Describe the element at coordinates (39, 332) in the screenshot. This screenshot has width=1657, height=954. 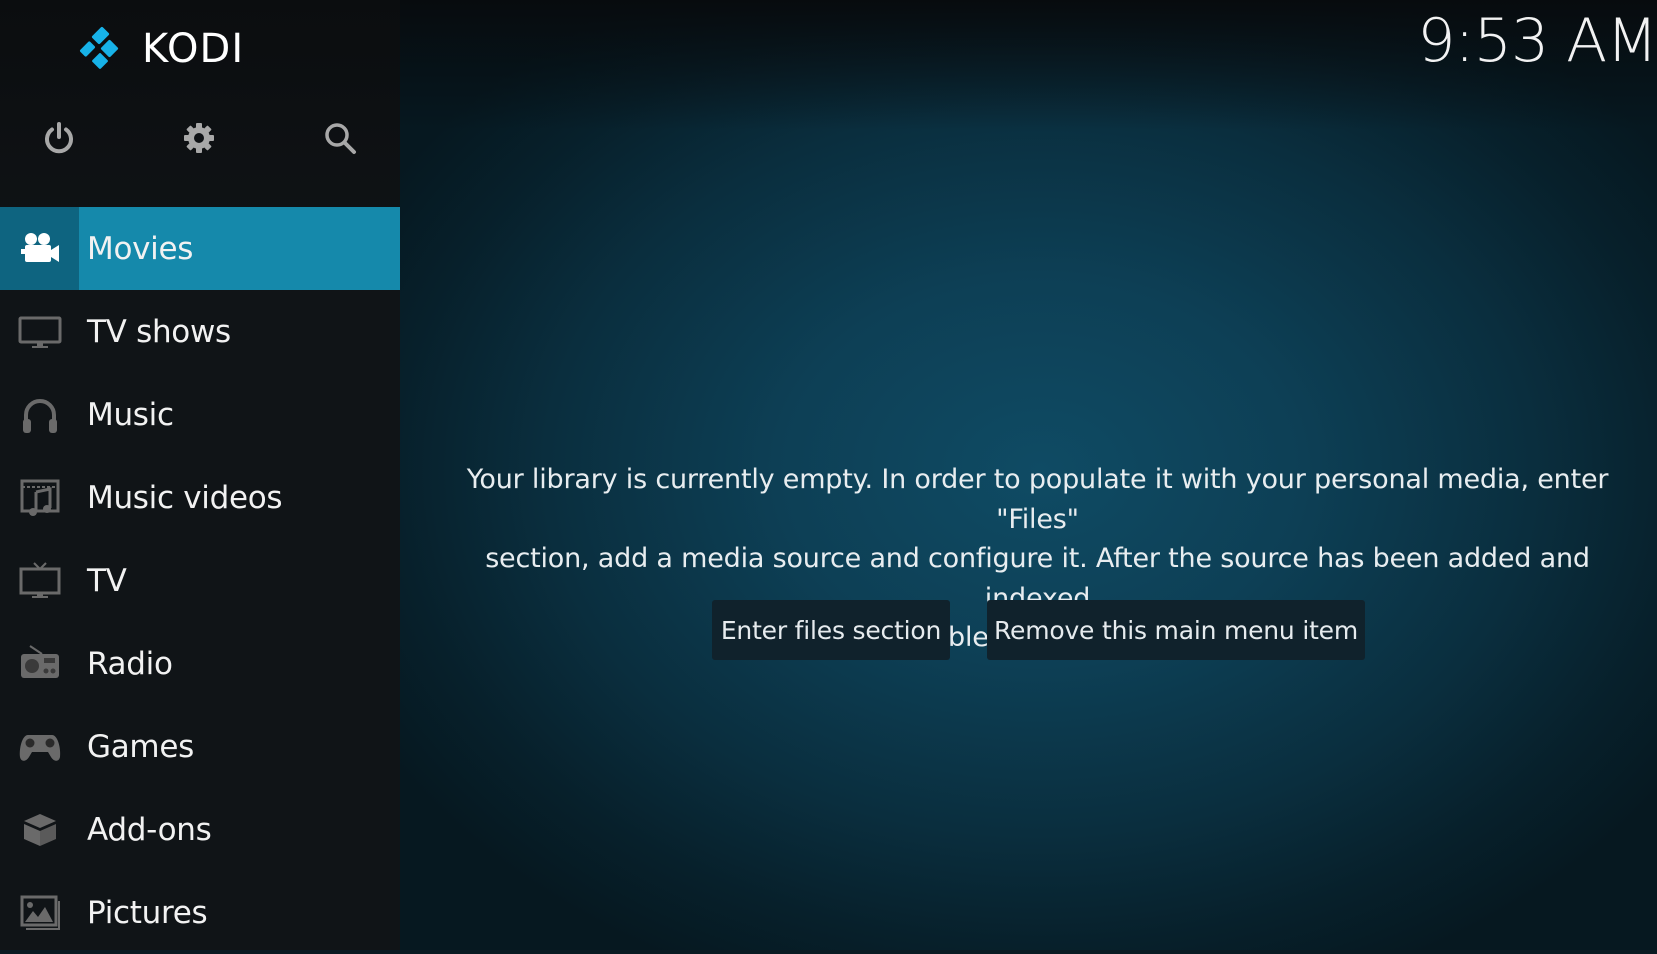
I see `monitor-icon` at that location.